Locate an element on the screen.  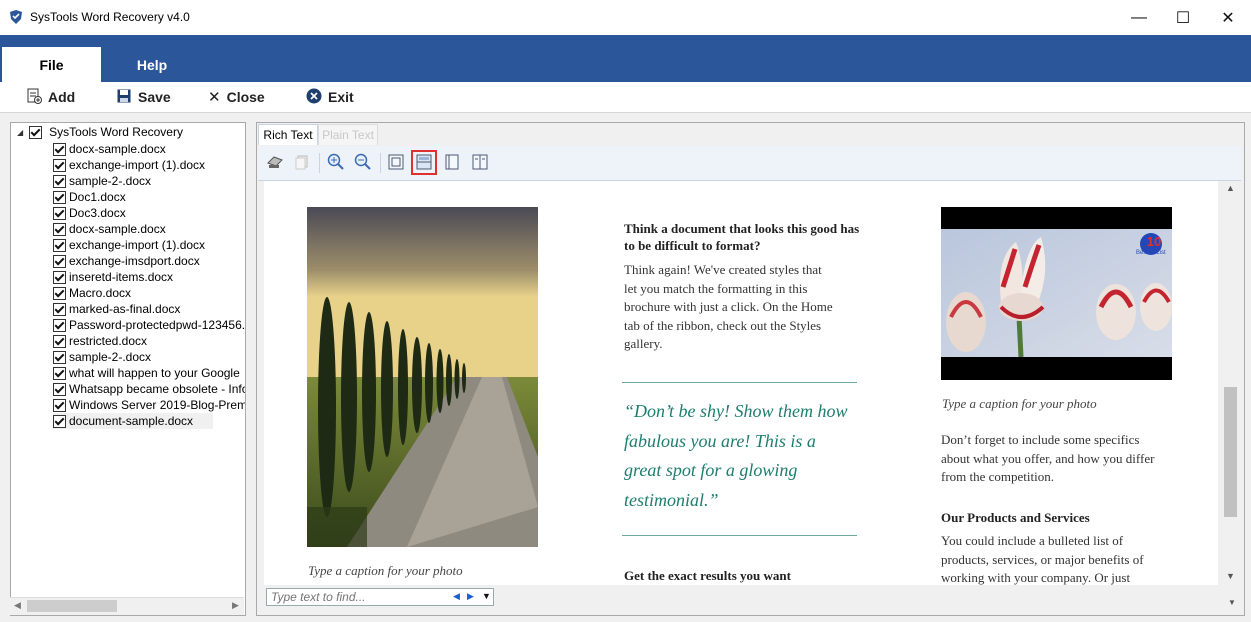
save-button: Save is located at coordinates (143, 97).